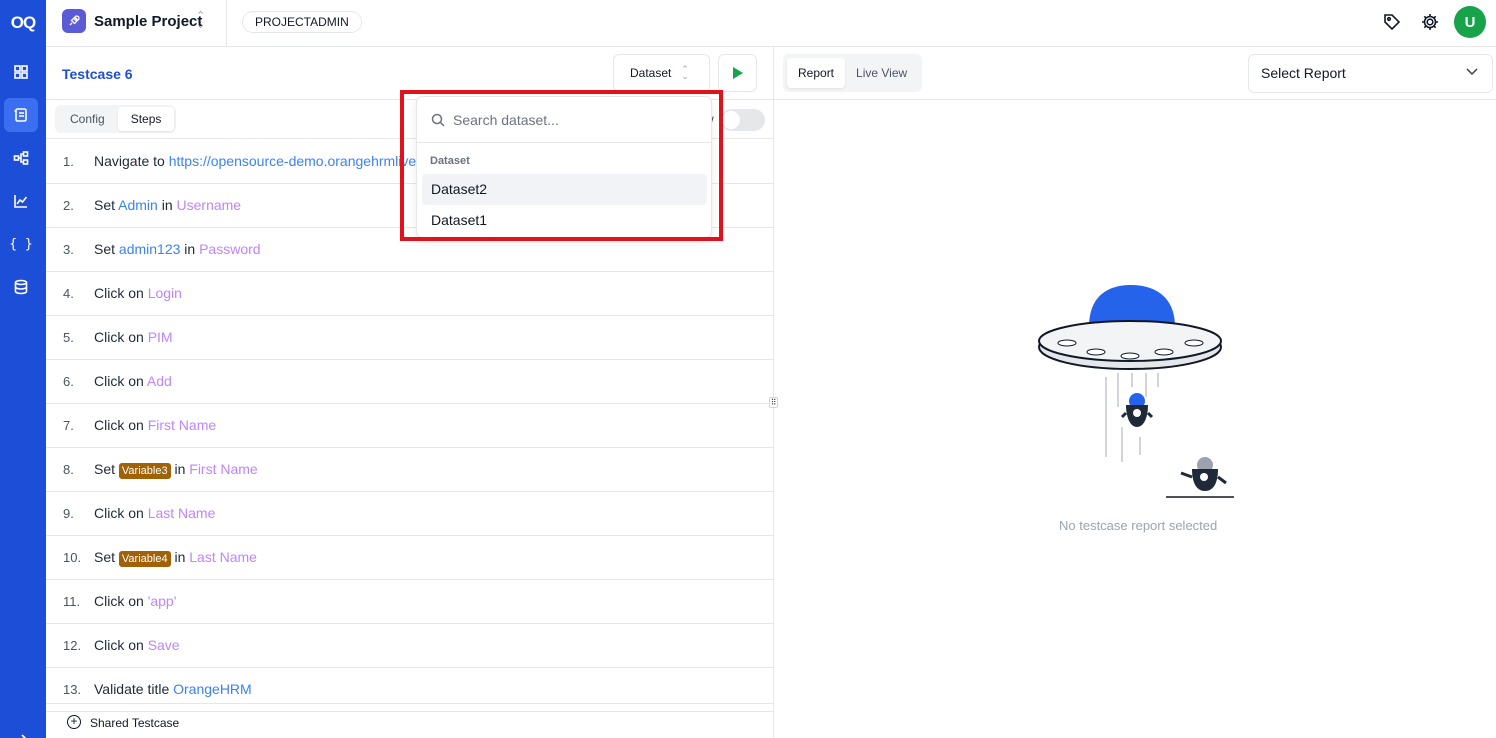 The width and height of the screenshot is (1496, 738). What do you see at coordinates (816, 73) in the screenshot?
I see `tab-report: Report` at bounding box center [816, 73].